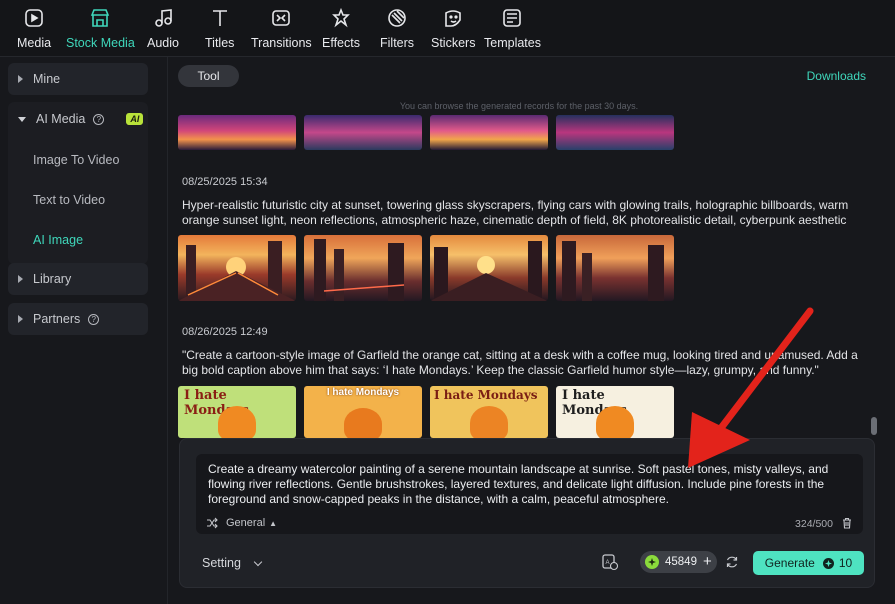 This screenshot has height=604, width=895. Describe the element at coordinates (76, 160) in the screenshot. I see `sidebar-item-image-to-video: Image To Video` at that location.